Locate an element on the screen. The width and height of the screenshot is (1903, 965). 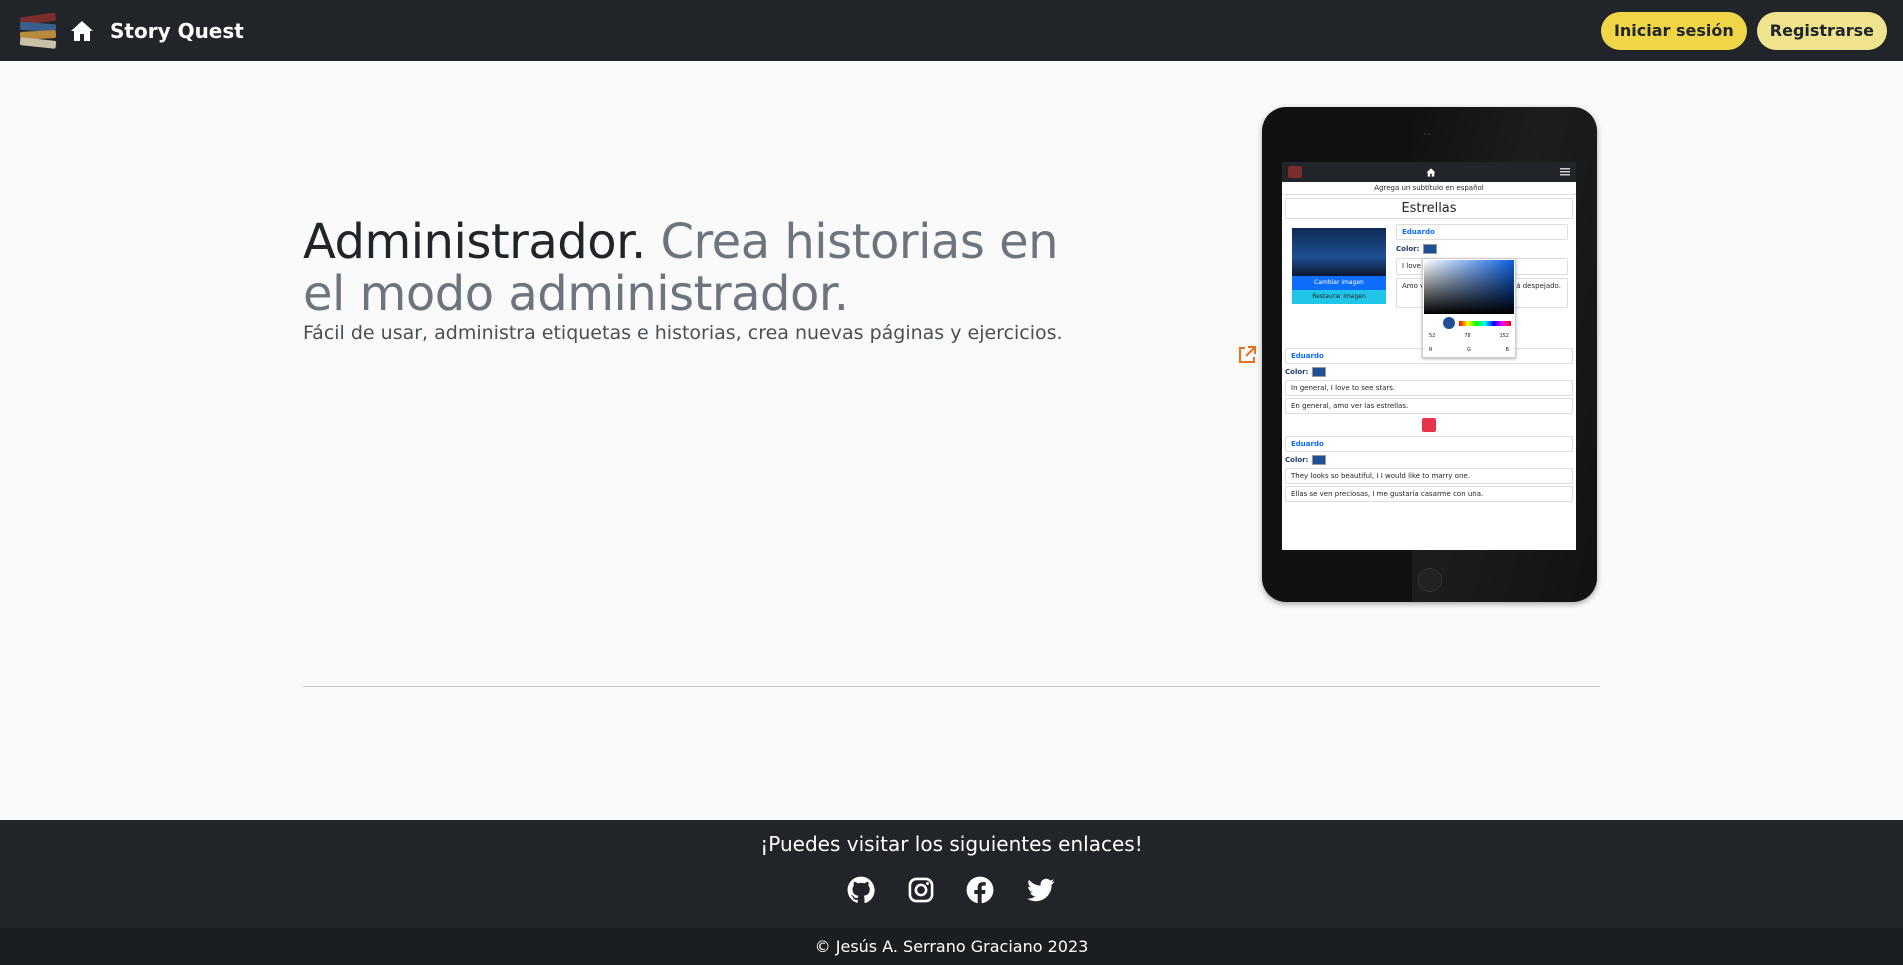
twitter-icon is located at coordinates (1041, 890).